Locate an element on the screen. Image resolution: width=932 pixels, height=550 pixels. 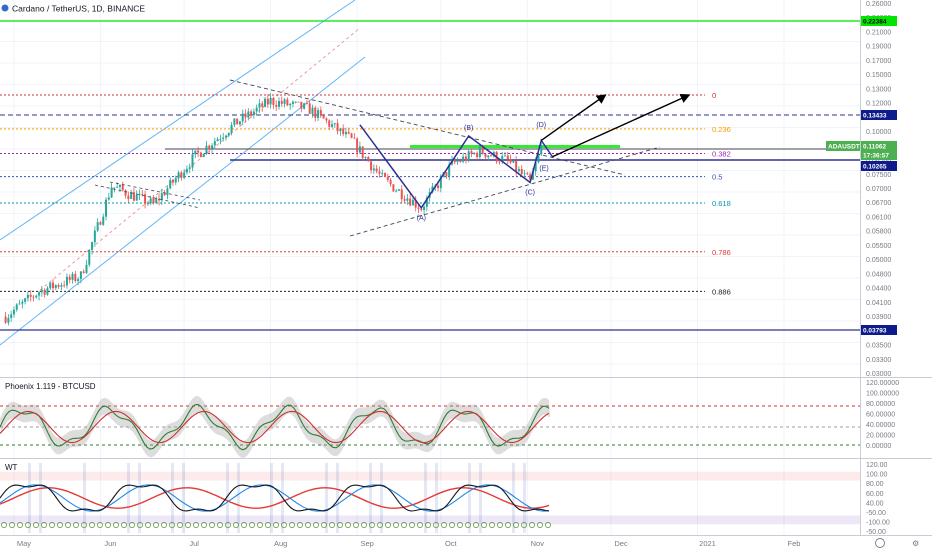
settings-gear-icon: ⚙ is located at coordinates (915, 543).